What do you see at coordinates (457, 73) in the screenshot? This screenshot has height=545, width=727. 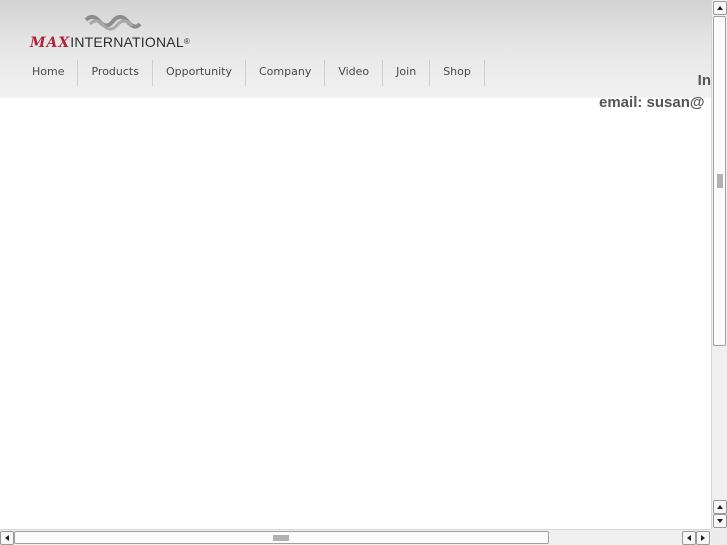 I see `nav-item-shop: Shop` at bounding box center [457, 73].